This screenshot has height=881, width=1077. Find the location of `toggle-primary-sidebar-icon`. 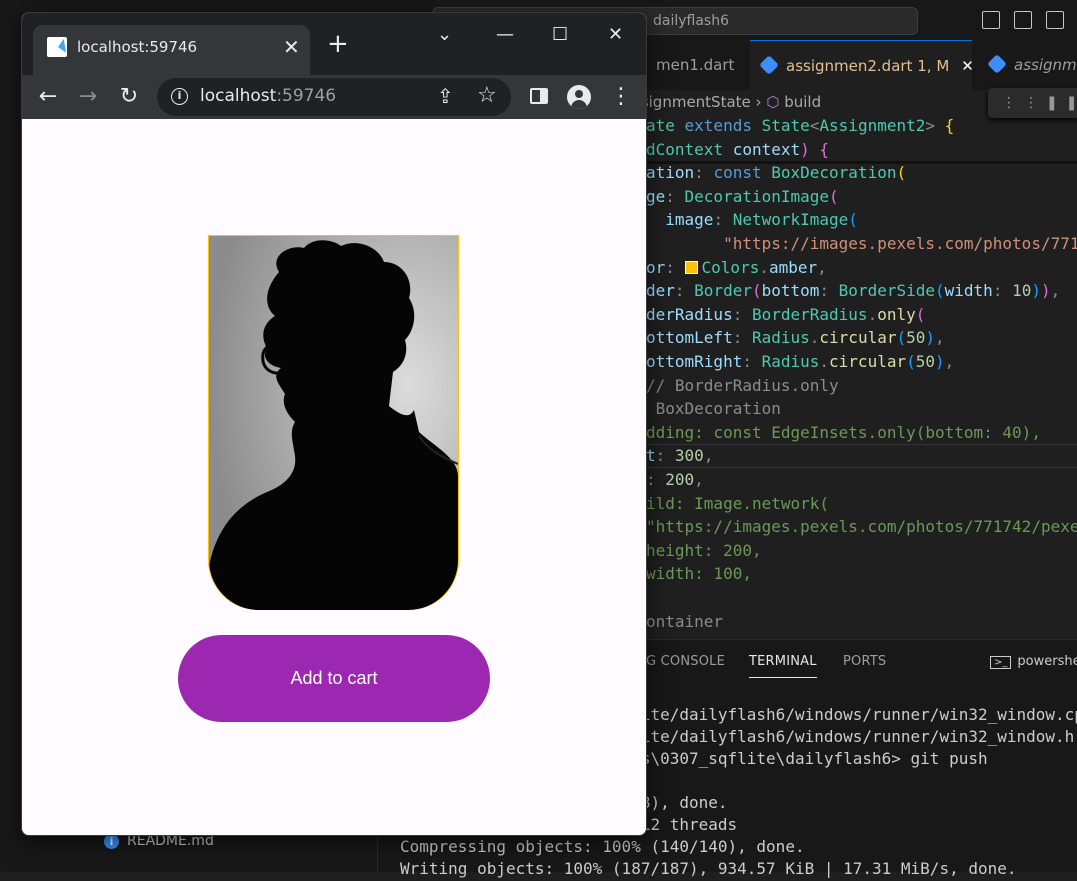

toggle-primary-sidebar-icon is located at coordinates (991, 20).